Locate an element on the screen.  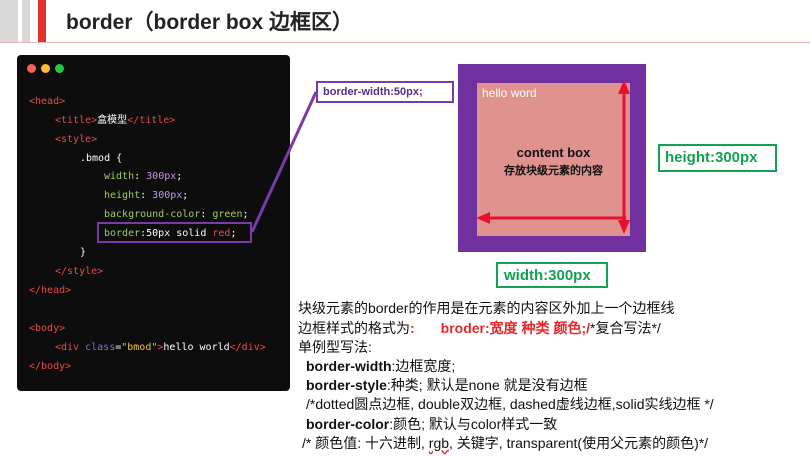
note-line: 块级元素的border的作用是在元素的内容区外加上一个边框线 is located at coordinates (486, 308).